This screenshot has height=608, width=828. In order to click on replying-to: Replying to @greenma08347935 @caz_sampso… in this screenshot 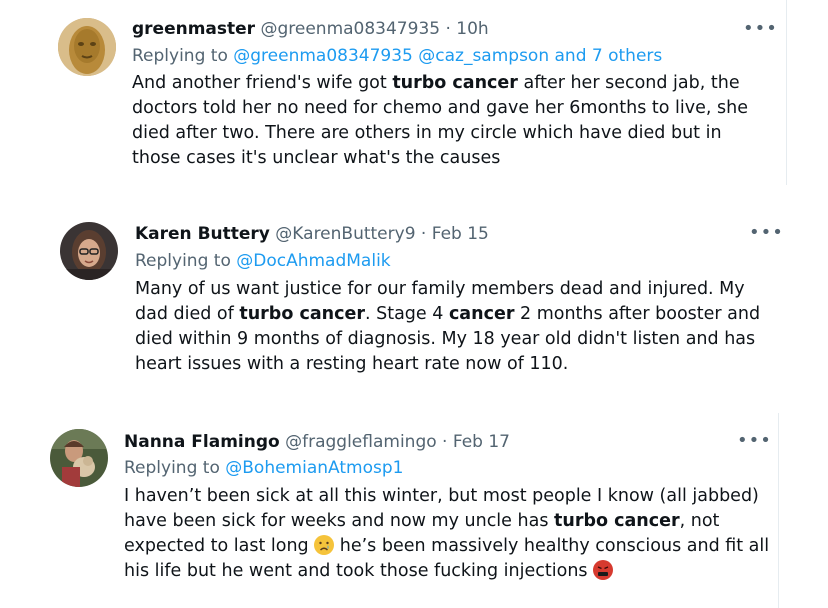, I will do `click(397, 56)`.